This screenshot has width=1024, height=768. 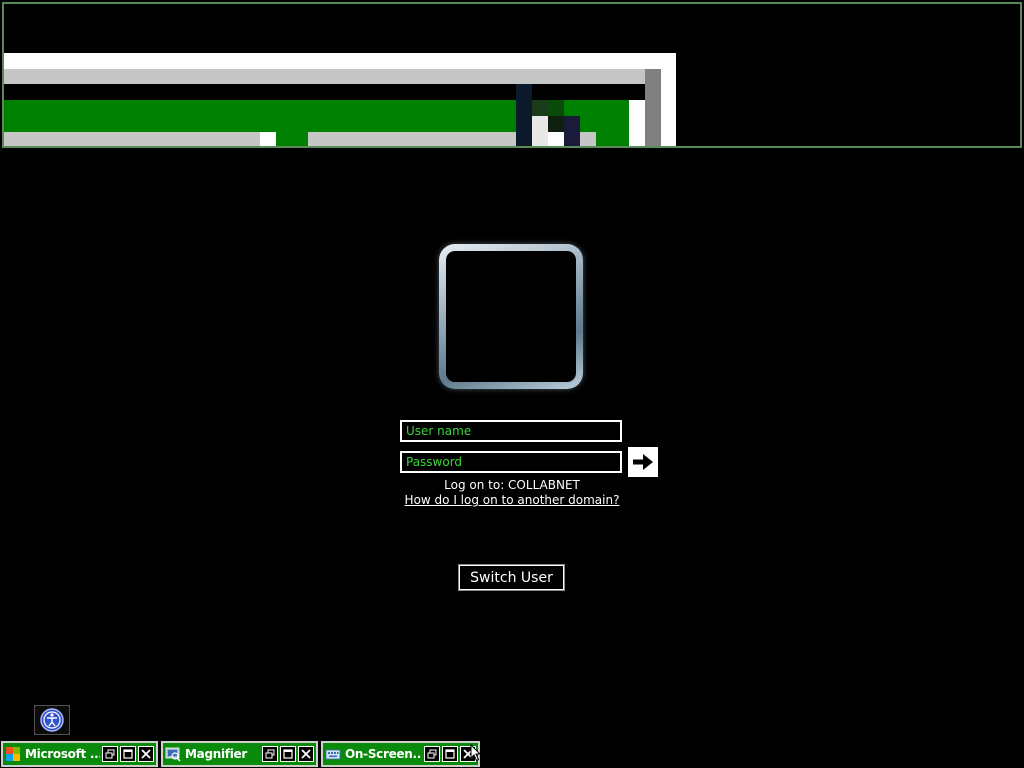 What do you see at coordinates (13, 754) in the screenshot?
I see `app-icon` at bounding box center [13, 754].